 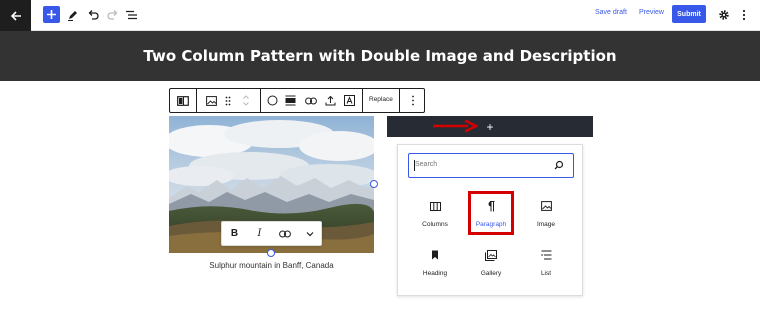 What do you see at coordinates (435, 255) in the screenshot?
I see `bookmark-icon` at bounding box center [435, 255].